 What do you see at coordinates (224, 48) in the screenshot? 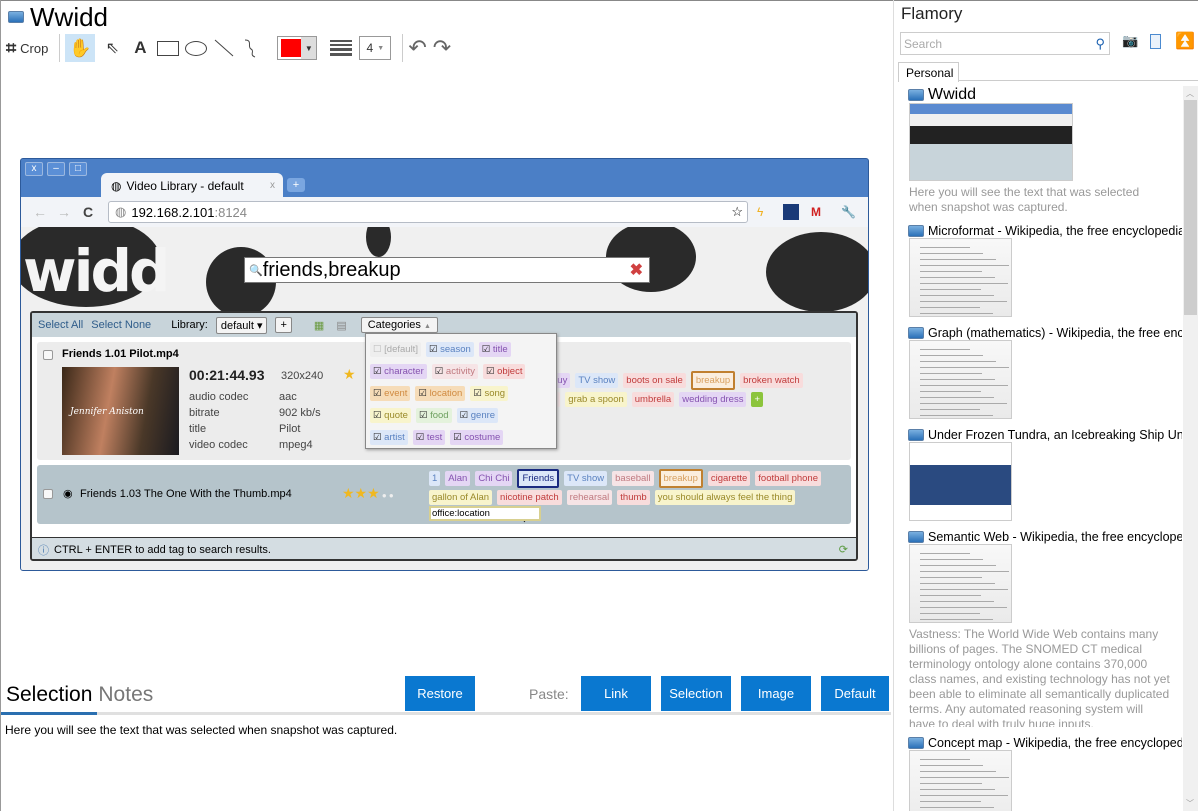
I see `line-tool-button` at bounding box center [224, 48].